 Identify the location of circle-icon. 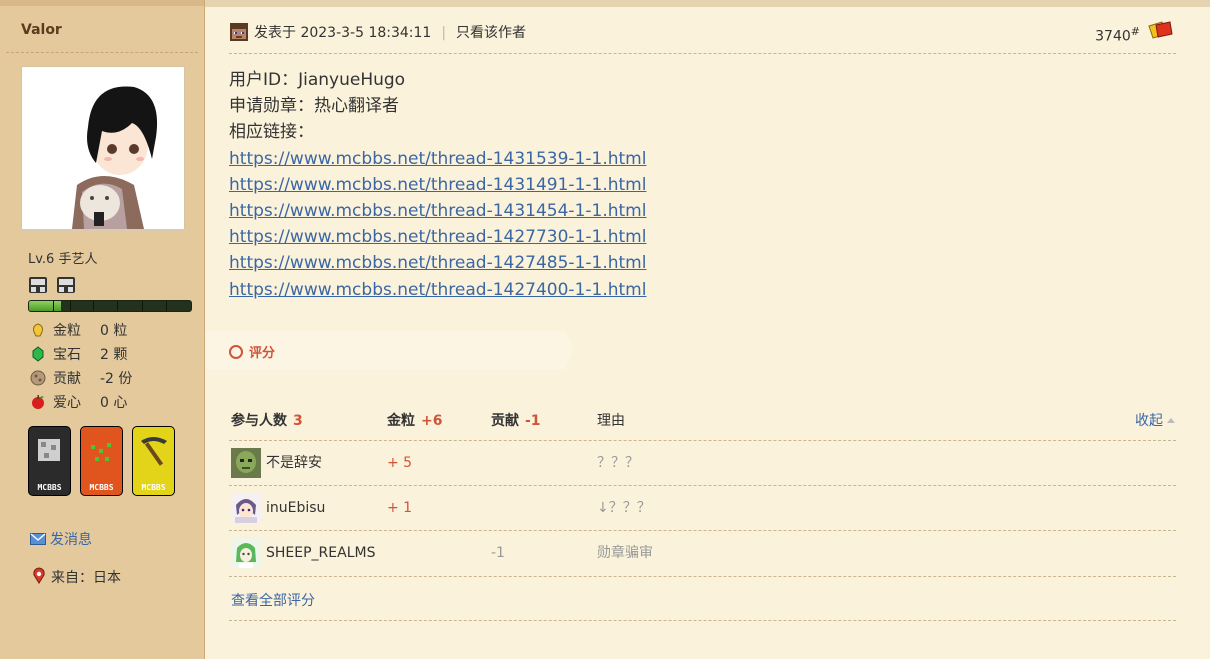
(236, 352).